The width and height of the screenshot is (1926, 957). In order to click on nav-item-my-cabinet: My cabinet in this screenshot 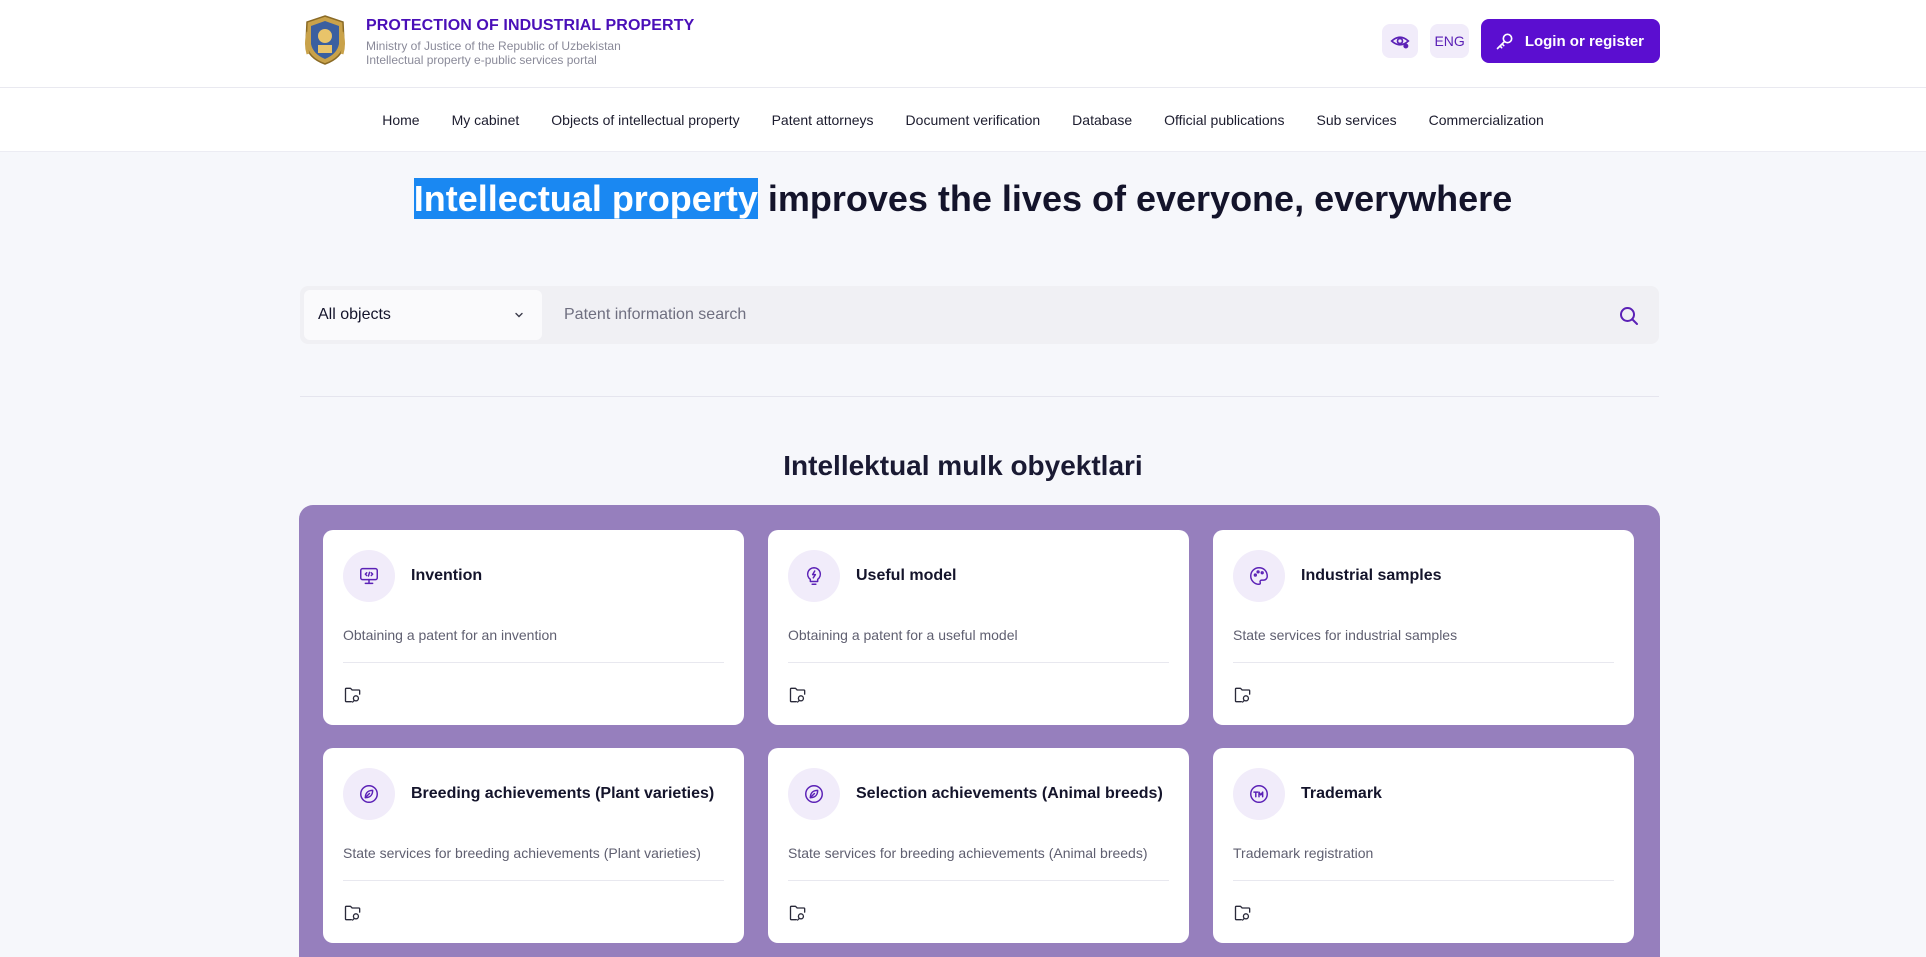, I will do `click(486, 120)`.